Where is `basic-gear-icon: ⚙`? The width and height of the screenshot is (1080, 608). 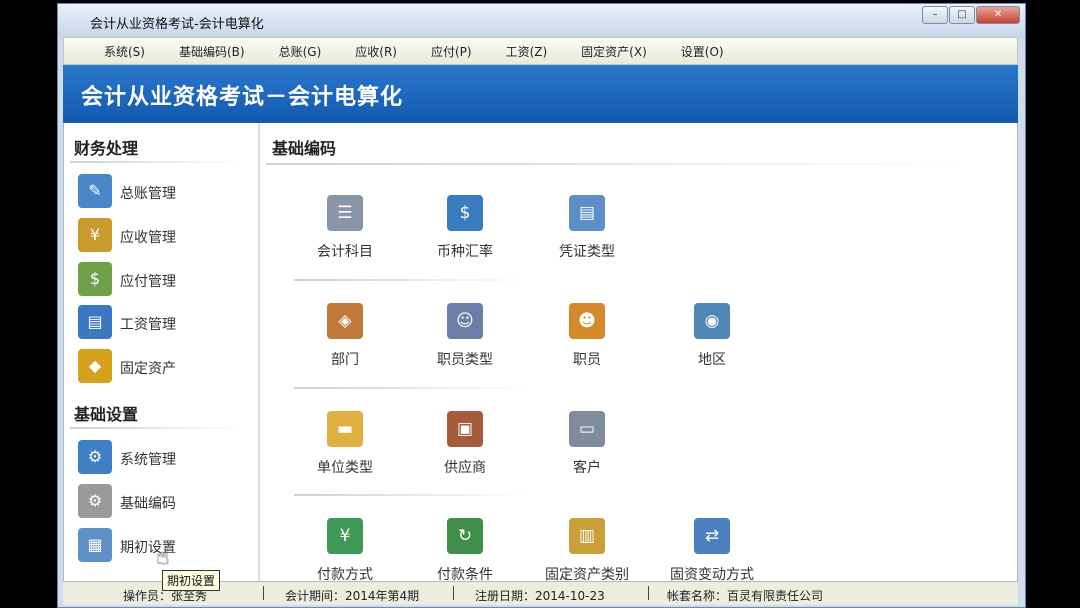 basic-gear-icon: ⚙ is located at coordinates (95, 501).